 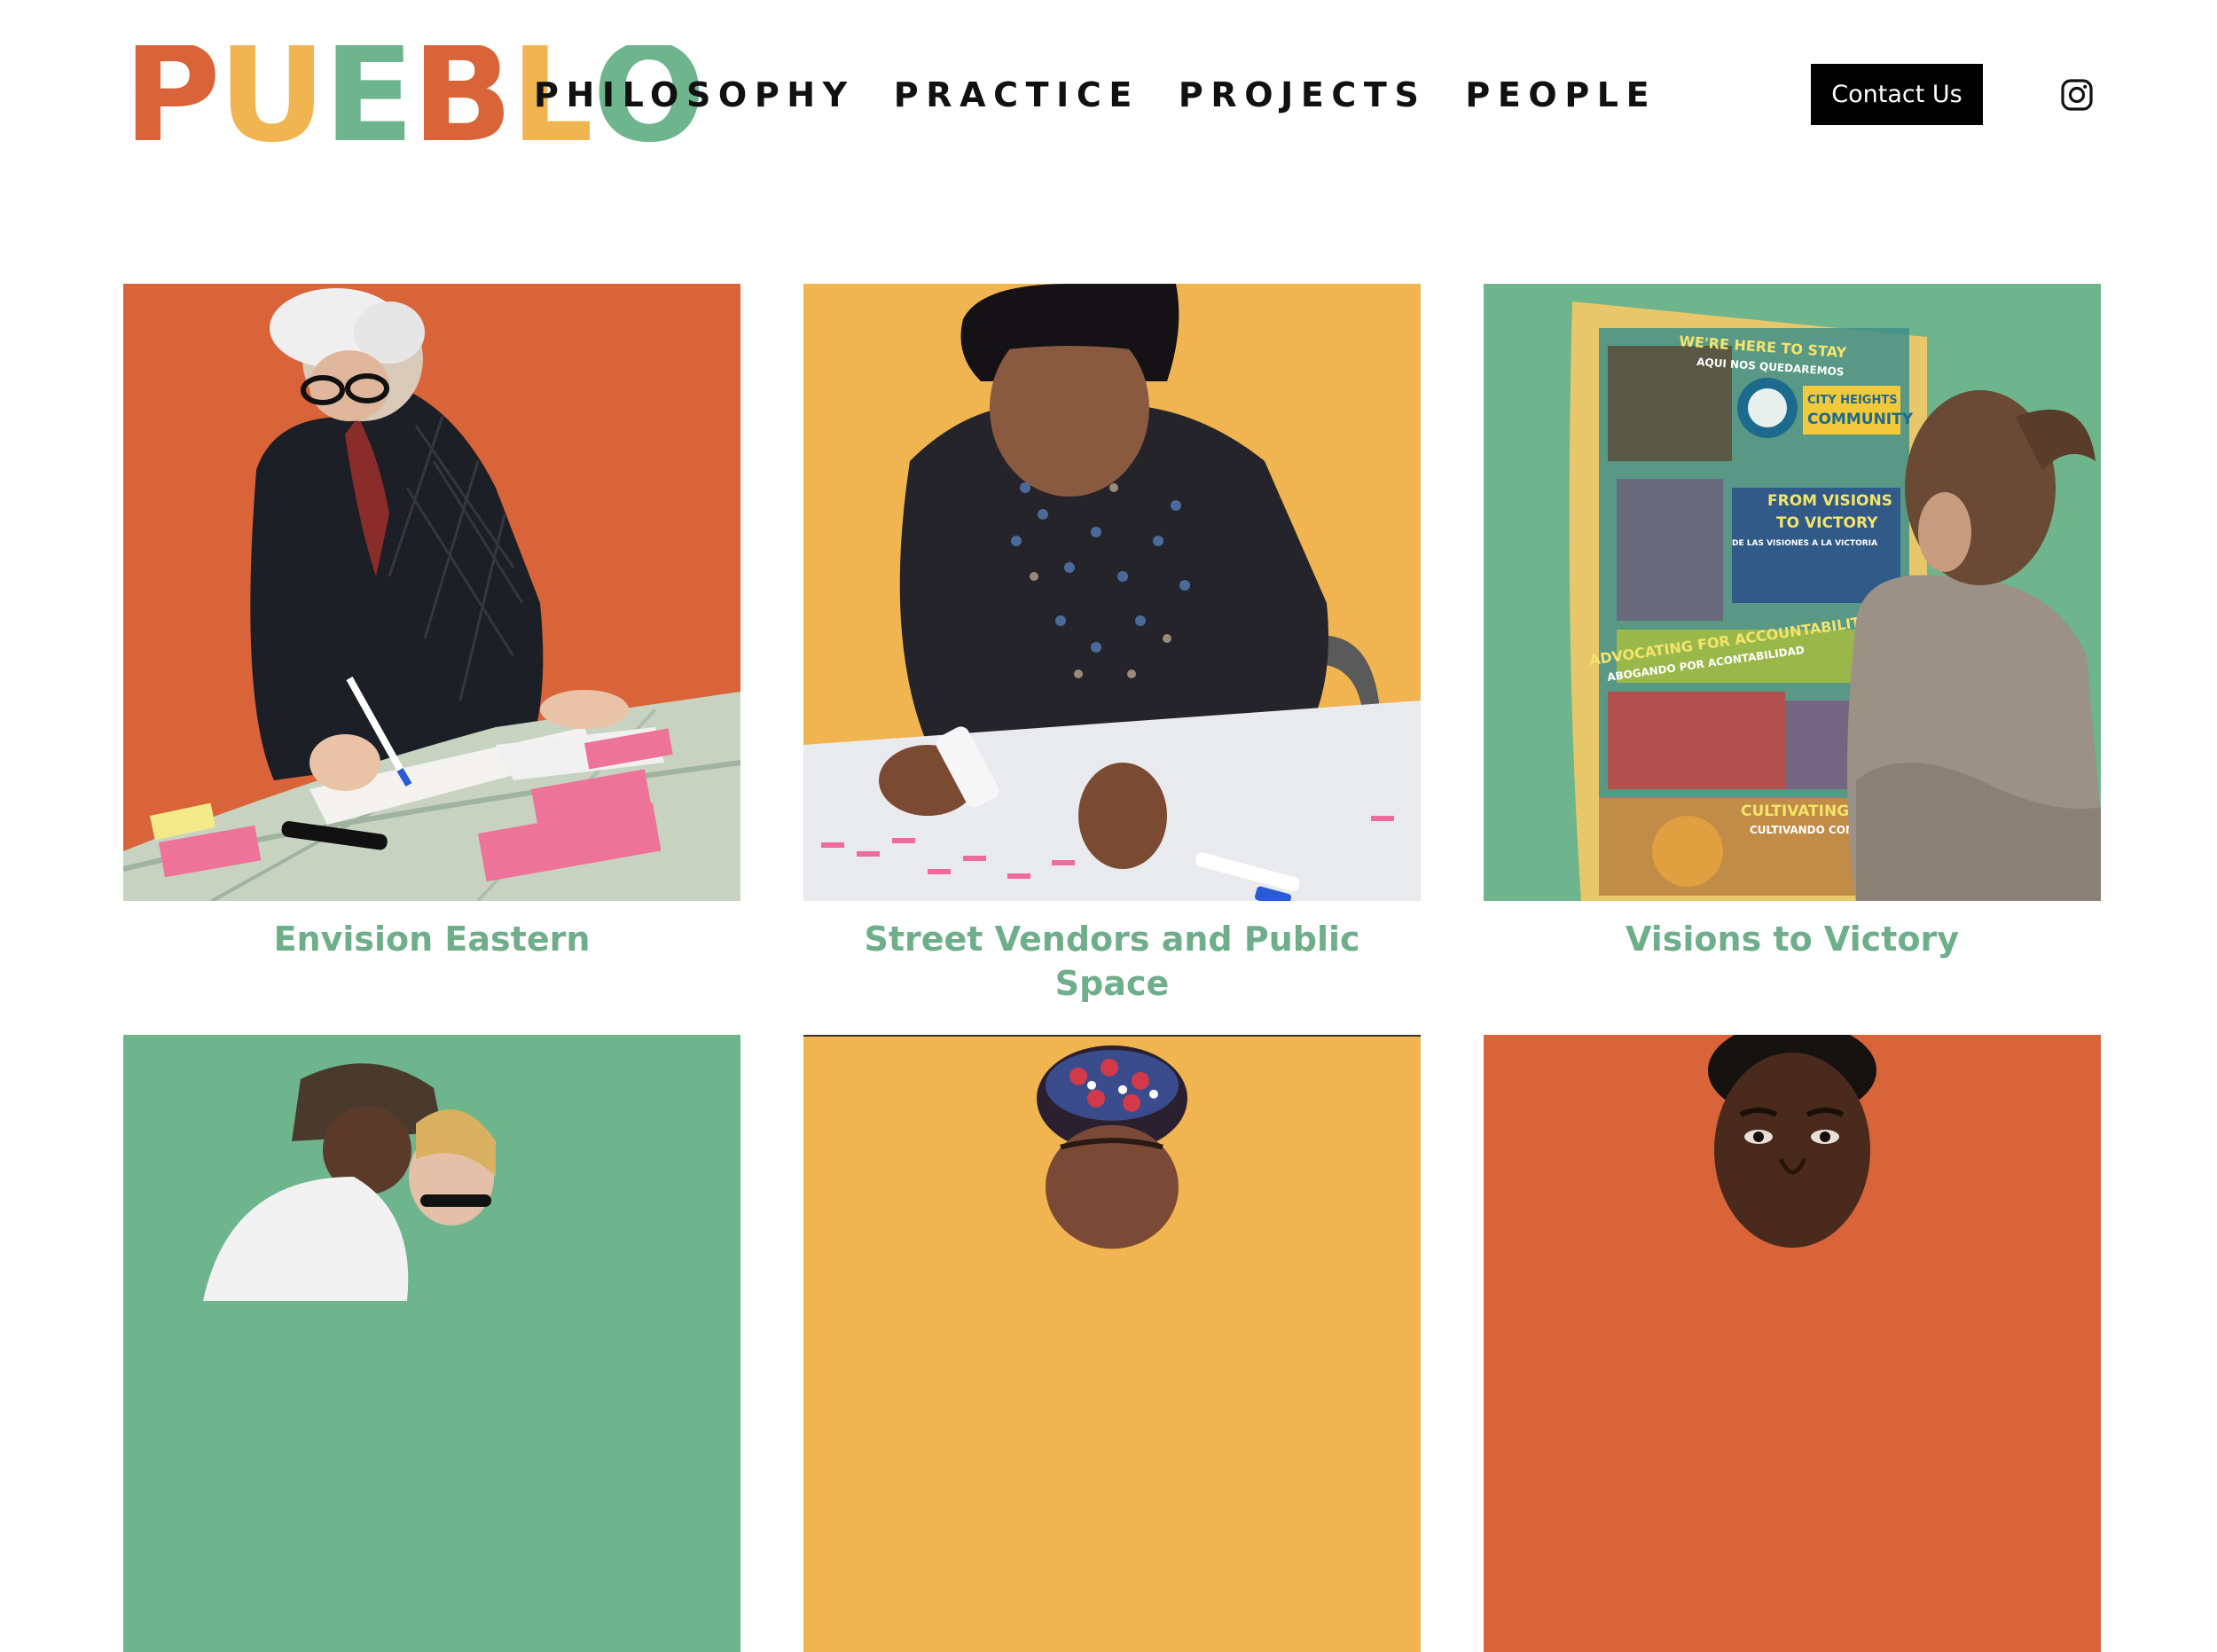 I want to click on contact-us-button: Contact Us, so click(x=1897, y=94).